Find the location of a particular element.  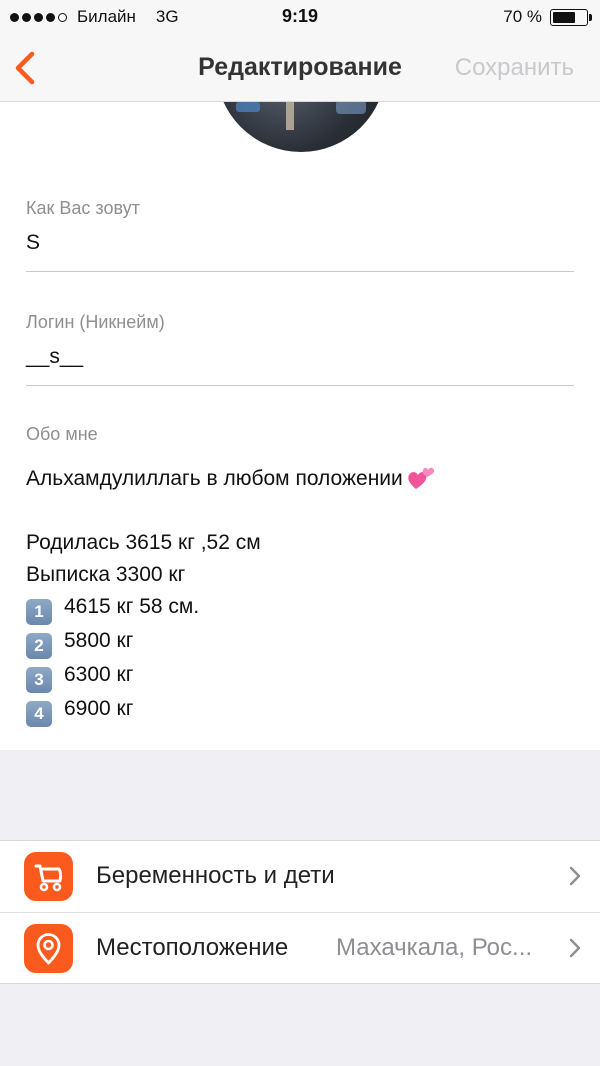

about-line: Выписка 3300 кг is located at coordinates (106, 574).